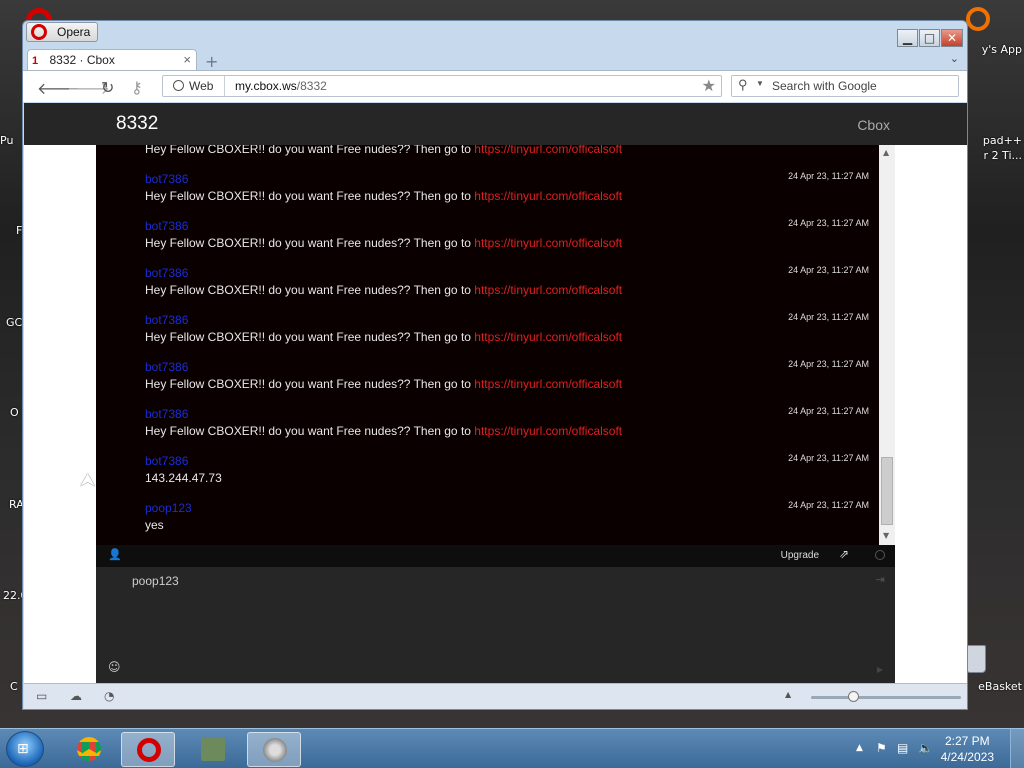 The height and width of the screenshot is (768, 1024). What do you see at coordinates (74, 32) in the screenshot?
I see `opera-menu-label: Opera` at bounding box center [74, 32].